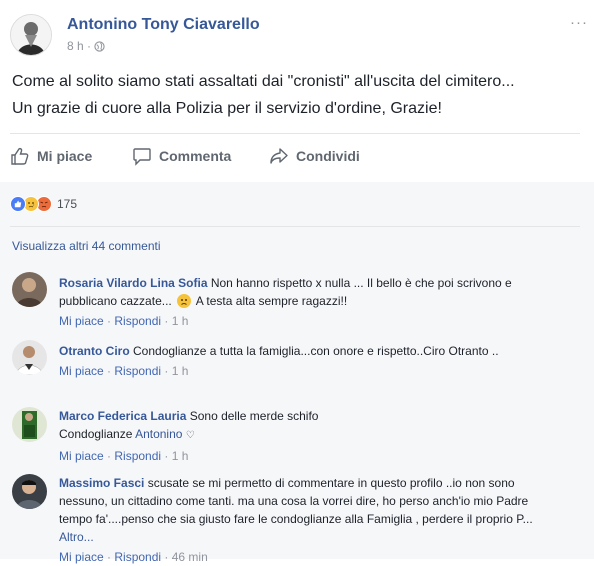  Describe the element at coordinates (20, 156) in the screenshot. I see `thumbs-up-icon` at that location.